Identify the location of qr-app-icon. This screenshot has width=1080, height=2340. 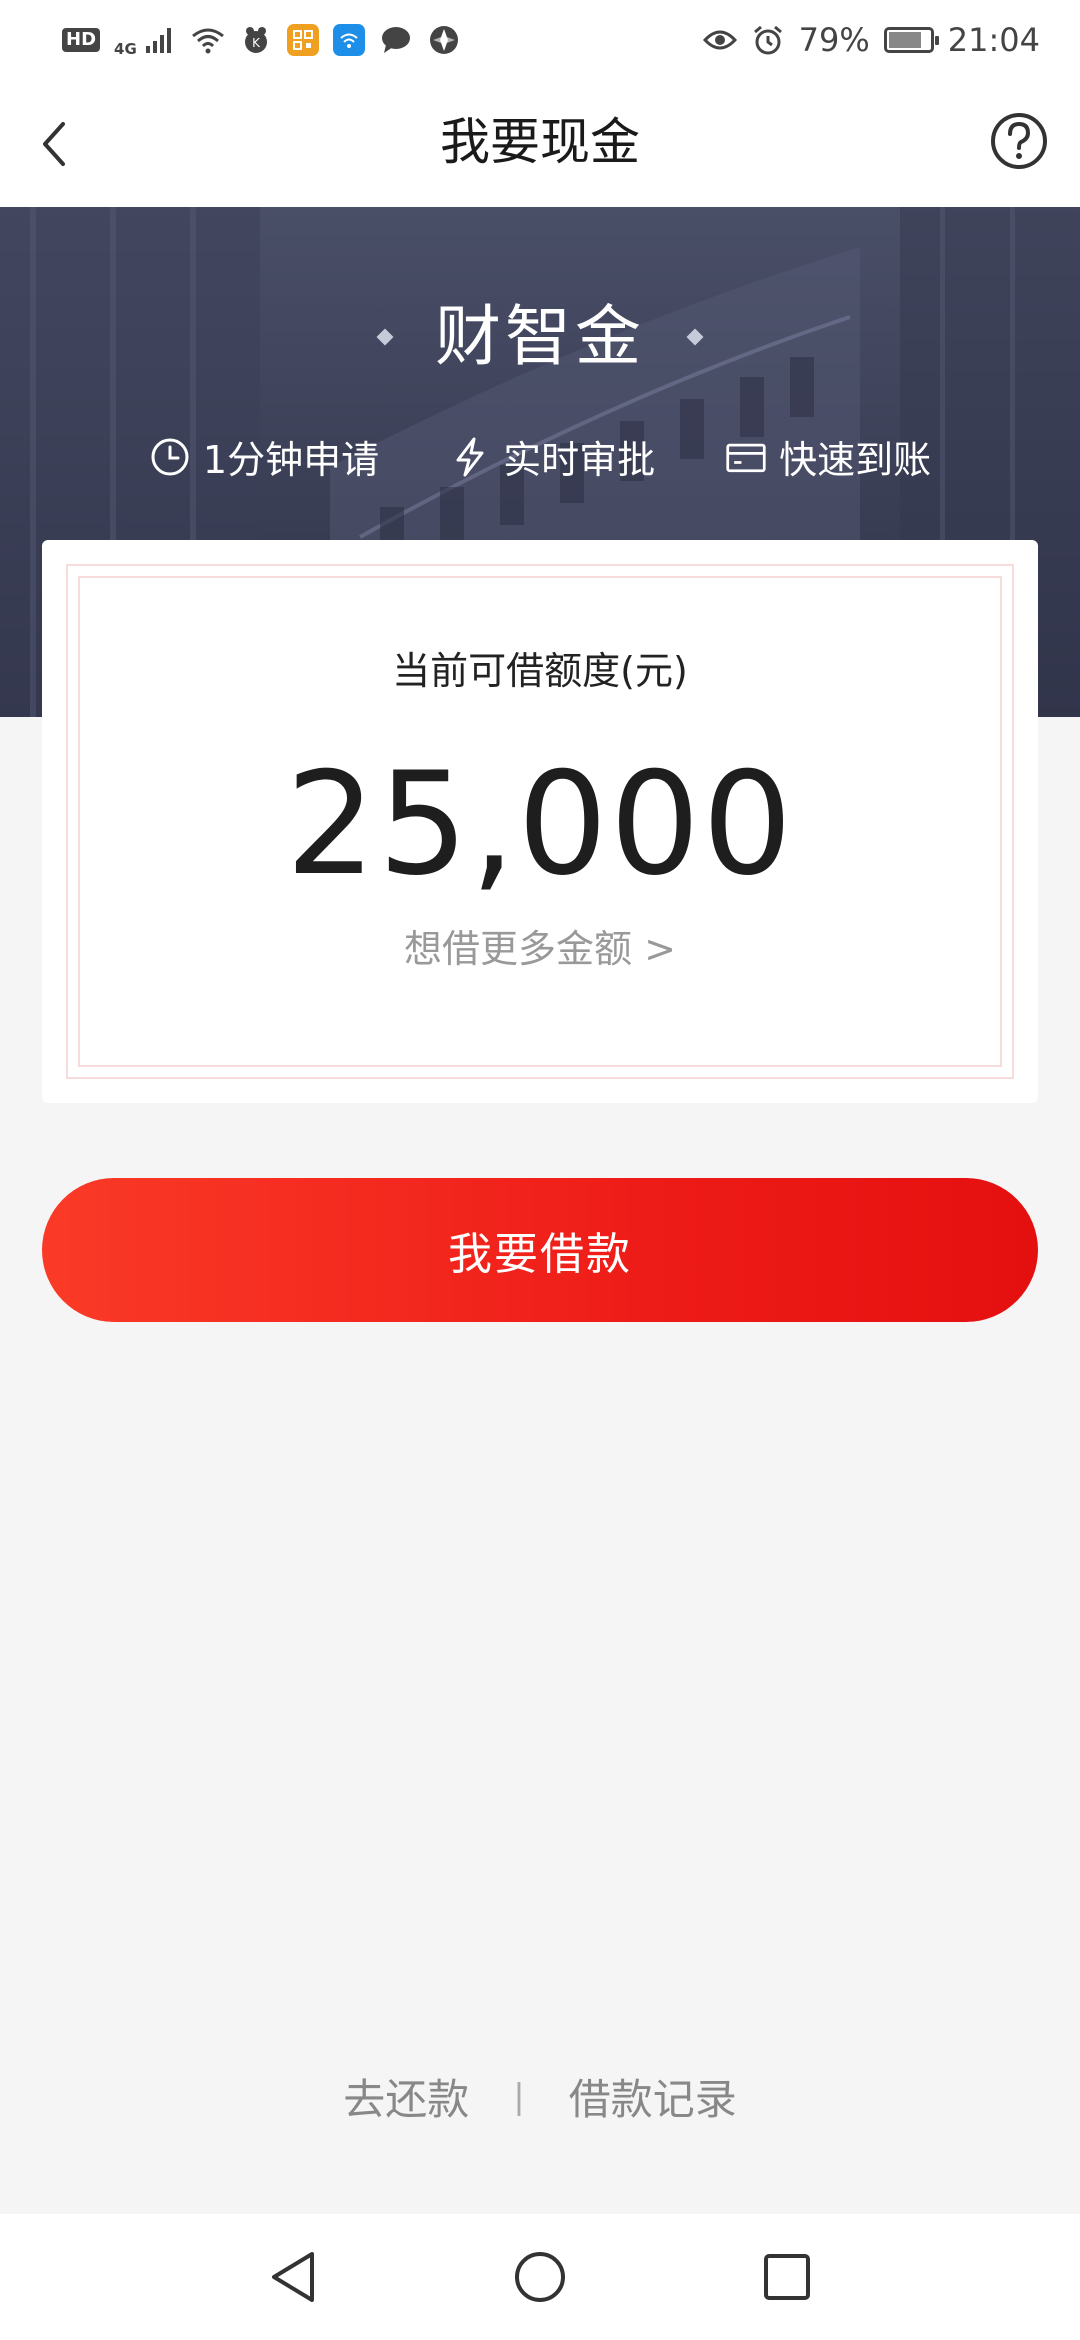
(302, 40).